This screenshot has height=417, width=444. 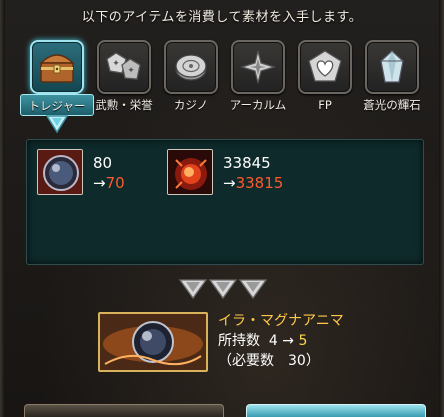 What do you see at coordinates (273, 341) in the screenshot?
I see `owned-from: 4` at bounding box center [273, 341].